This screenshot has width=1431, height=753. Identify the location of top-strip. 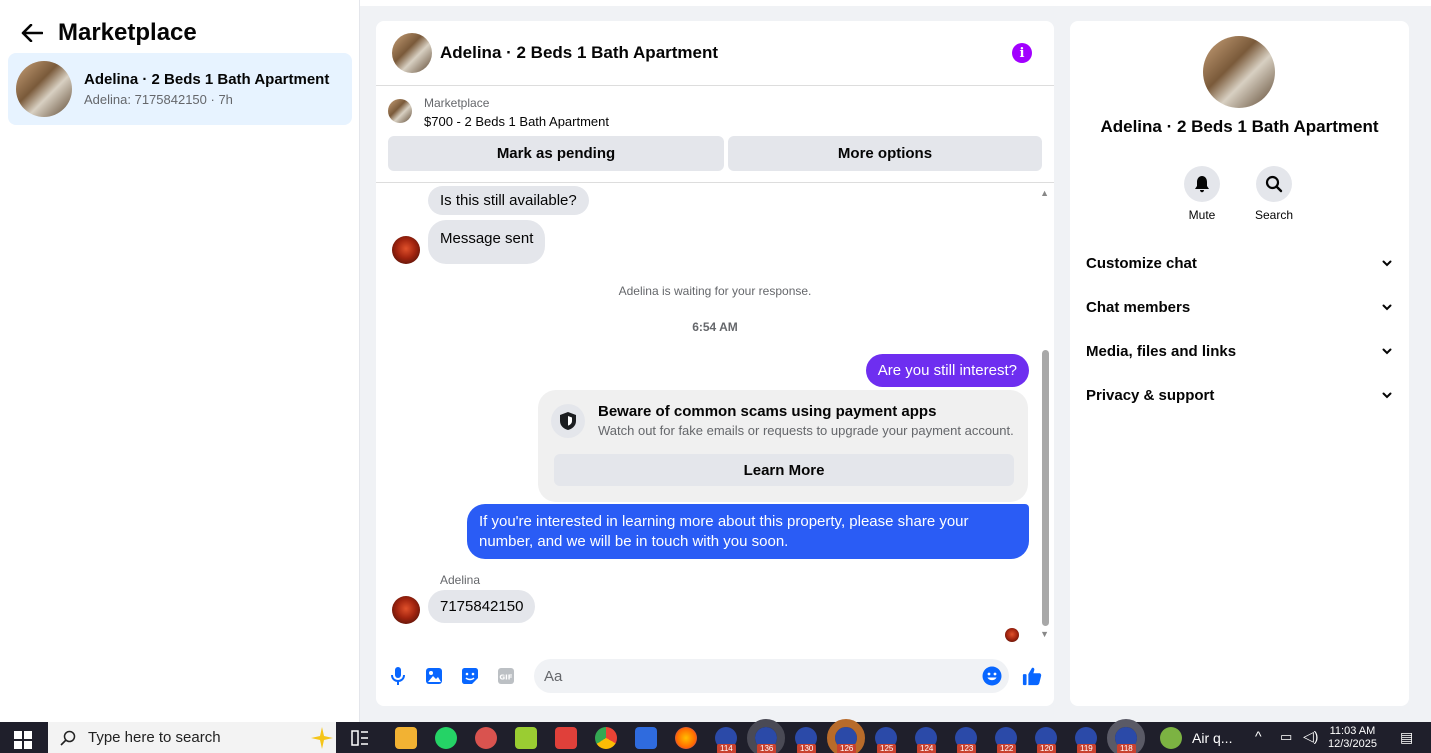
(895, 3).